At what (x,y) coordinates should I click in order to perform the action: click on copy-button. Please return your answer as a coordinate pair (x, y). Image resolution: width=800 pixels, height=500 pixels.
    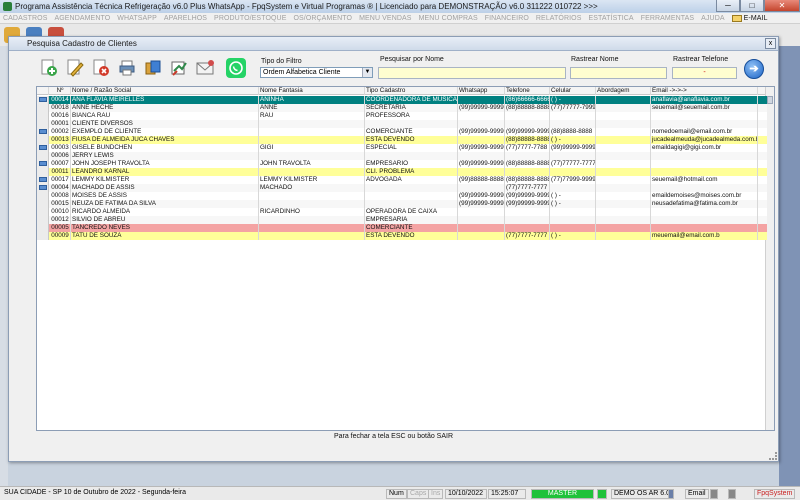
    Looking at the image, I should click on (153, 68).